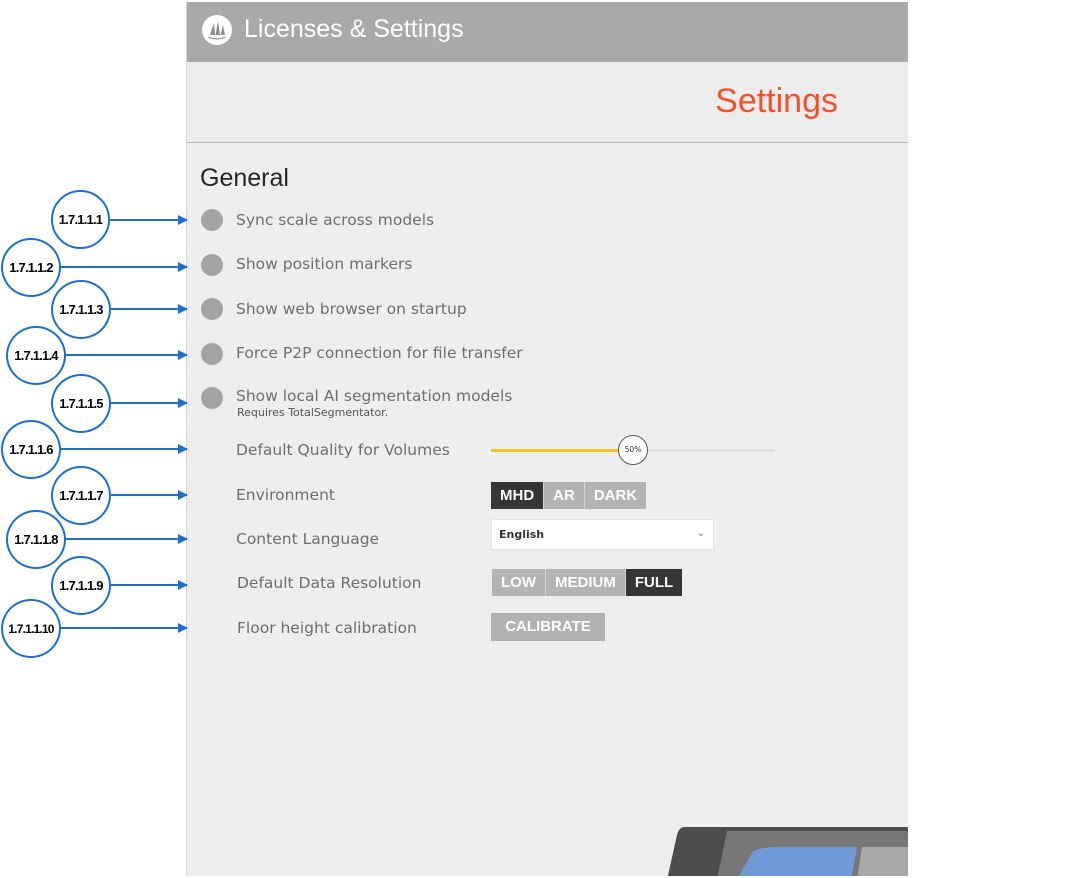  Describe the element at coordinates (81, 403) in the screenshot. I see `annotation-callout: 1.7.1.1.5` at that location.